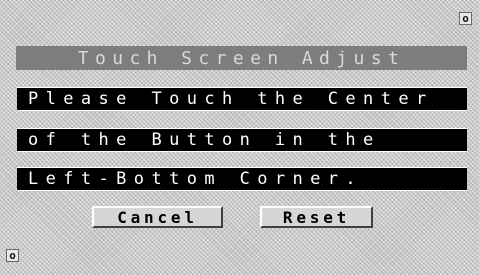 This screenshot has height=275, width=479. Describe the element at coordinates (241, 58) in the screenshot. I see `dialog-title: Touch Screen Adjust` at that location.